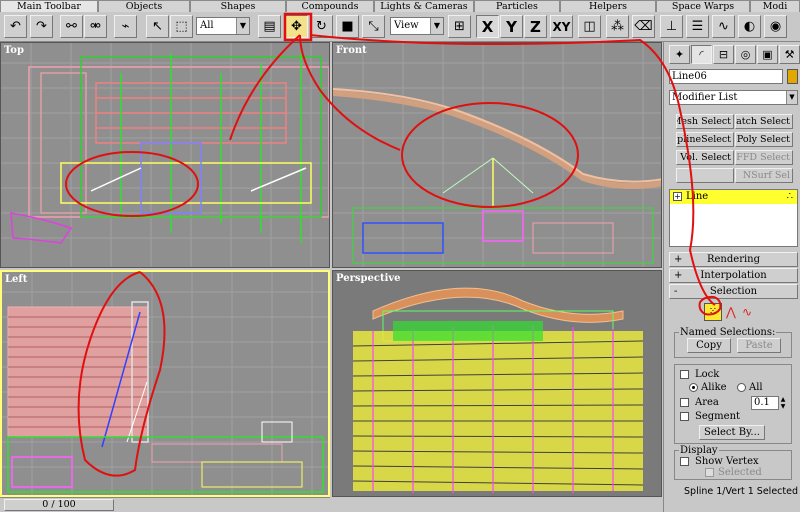 This screenshot has width=800, height=512. What do you see at coordinates (144, 6) in the screenshot?
I see `tab-objects: Objects` at bounding box center [144, 6].